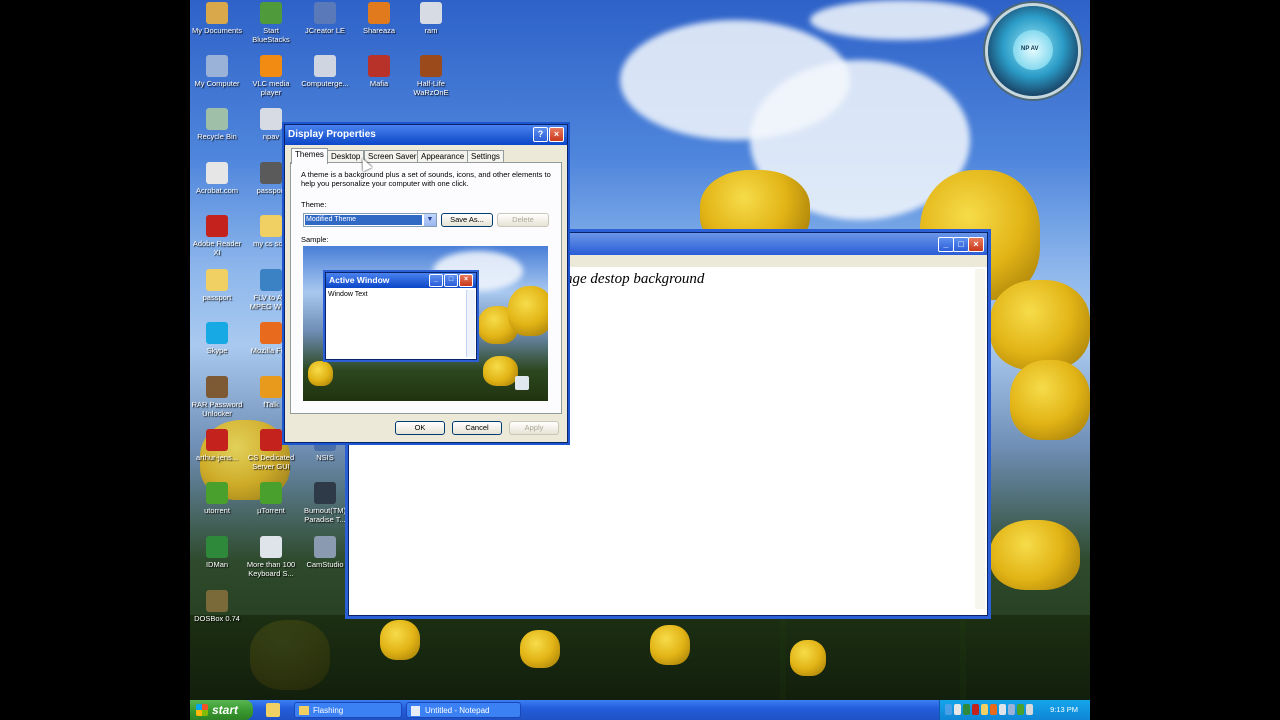 Image resolution: width=1280 pixels, height=720 pixels. I want to click on cancel-button: Cancel, so click(477, 428).